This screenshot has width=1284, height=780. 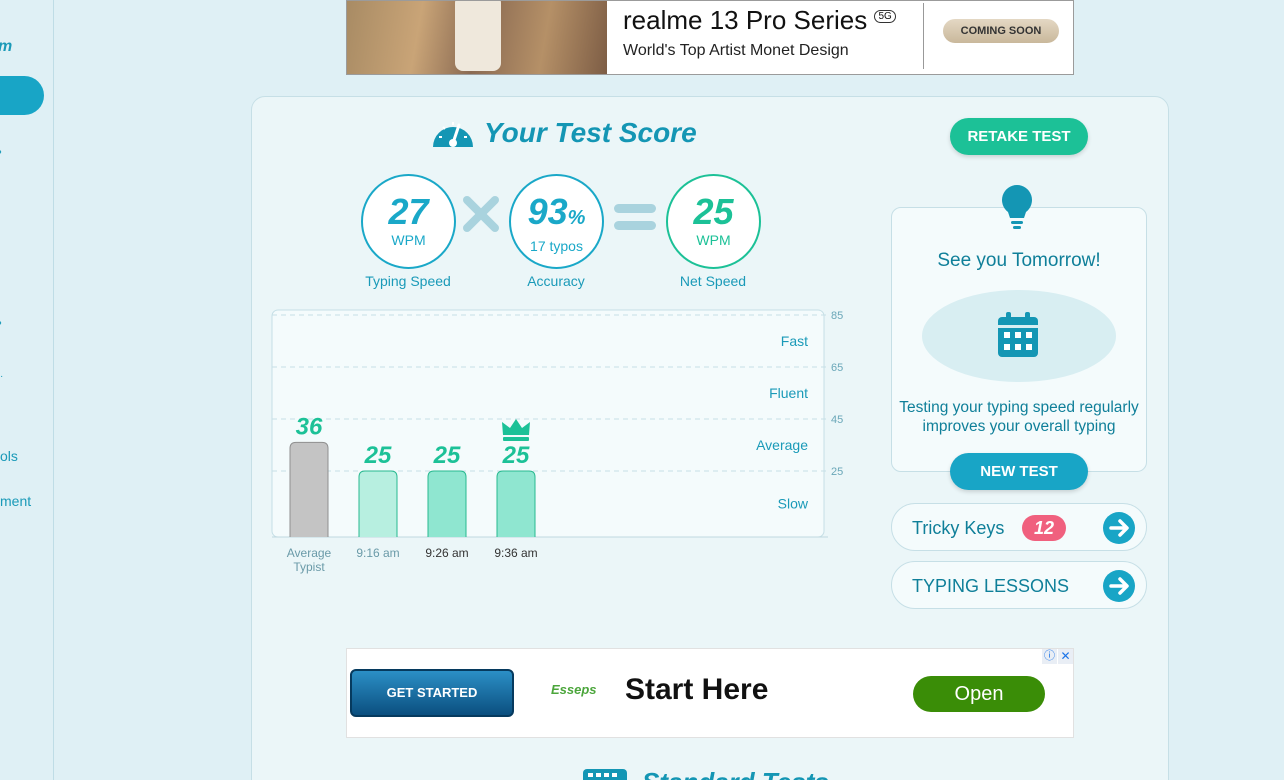 I want to click on chart-band-label: Average, so click(x=782, y=445).